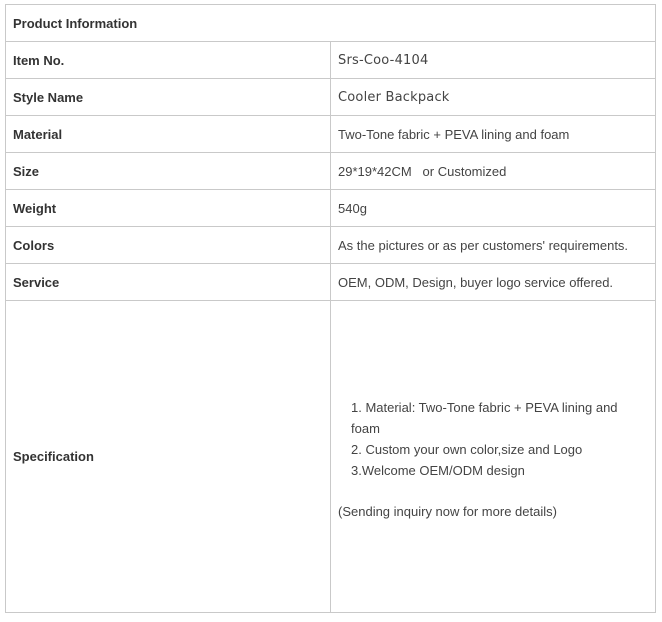  I want to click on row-value: 29*19*42CM or Customized, so click(493, 171).